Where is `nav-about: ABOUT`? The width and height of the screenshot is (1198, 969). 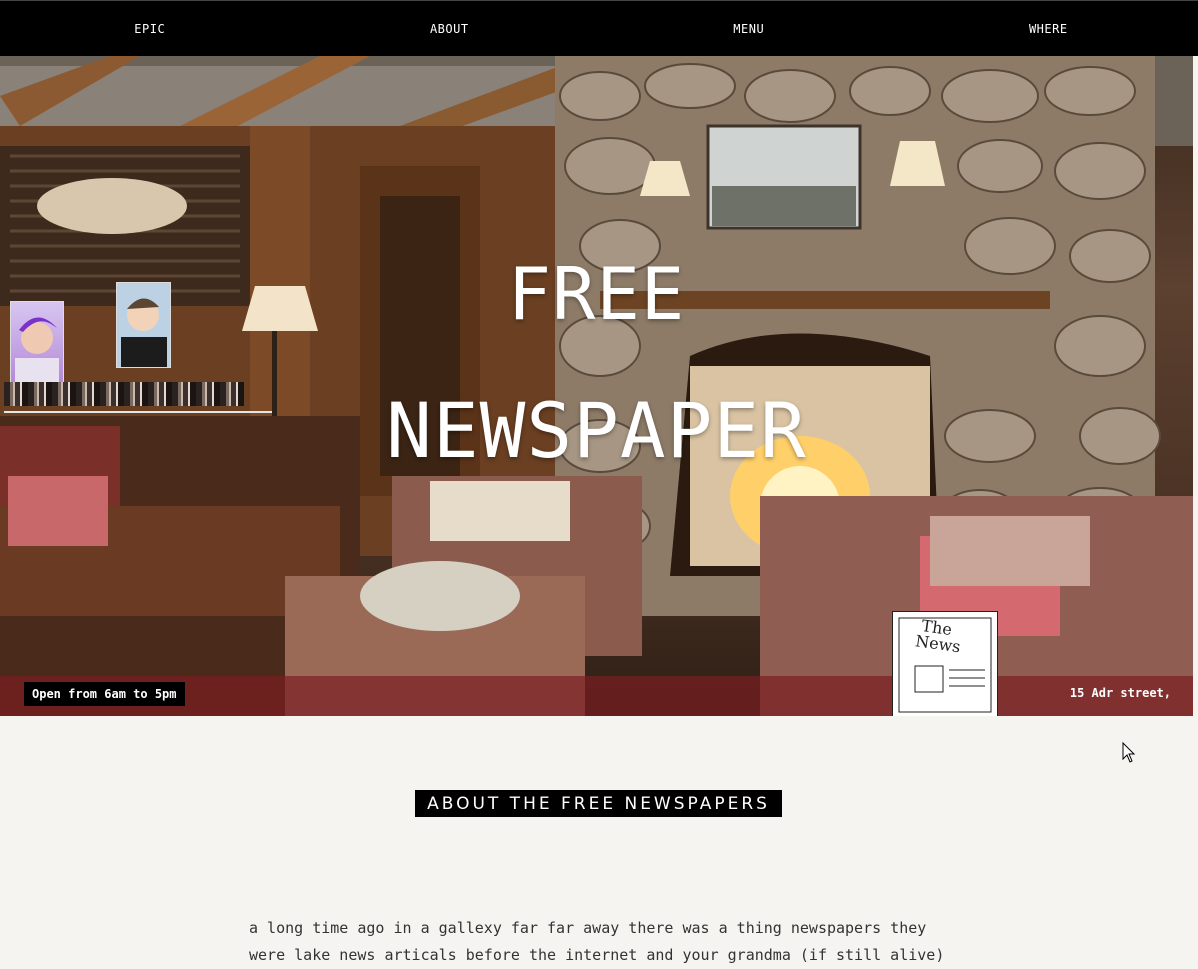 nav-about: ABOUT is located at coordinates (450, 28).